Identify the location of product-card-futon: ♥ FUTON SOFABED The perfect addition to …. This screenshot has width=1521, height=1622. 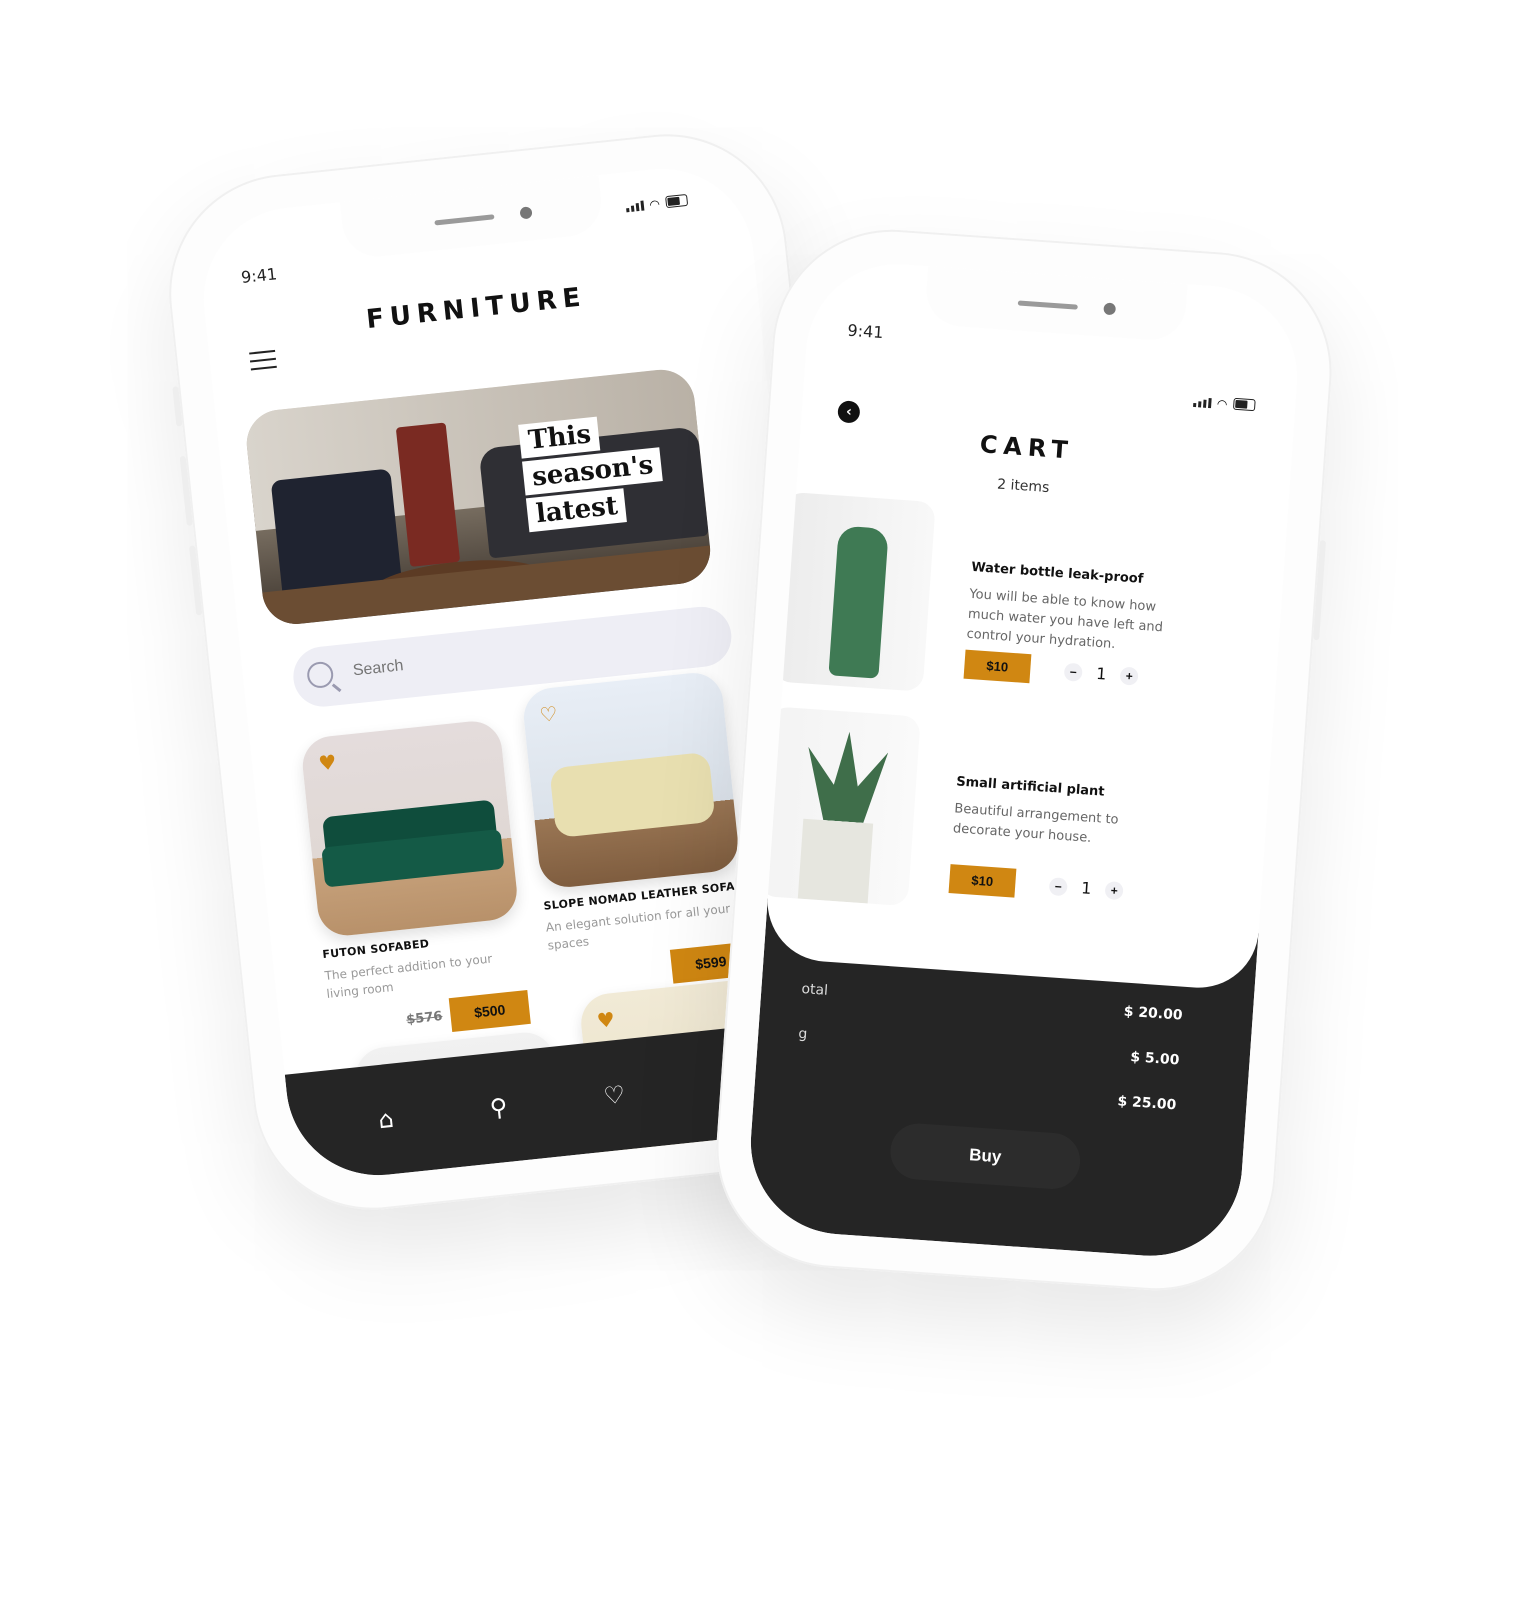
(415, 881).